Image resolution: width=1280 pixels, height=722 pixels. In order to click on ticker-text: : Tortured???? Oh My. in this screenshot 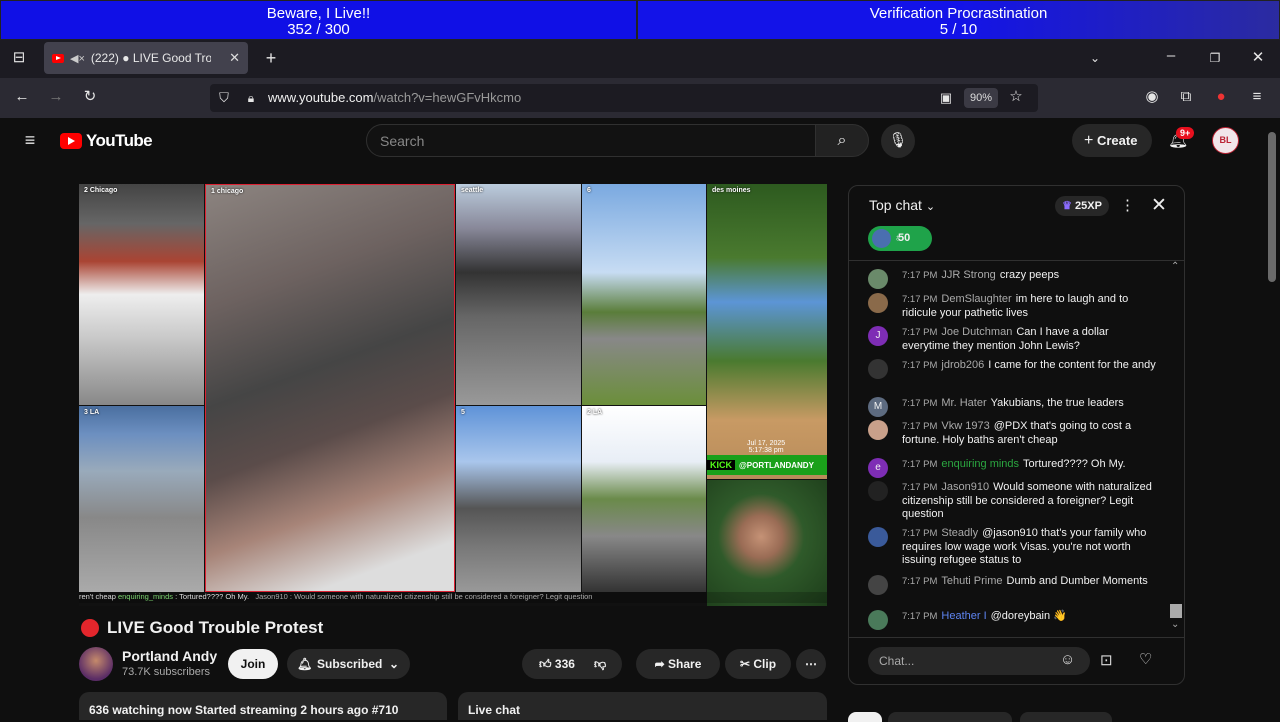, I will do `click(212, 596)`.